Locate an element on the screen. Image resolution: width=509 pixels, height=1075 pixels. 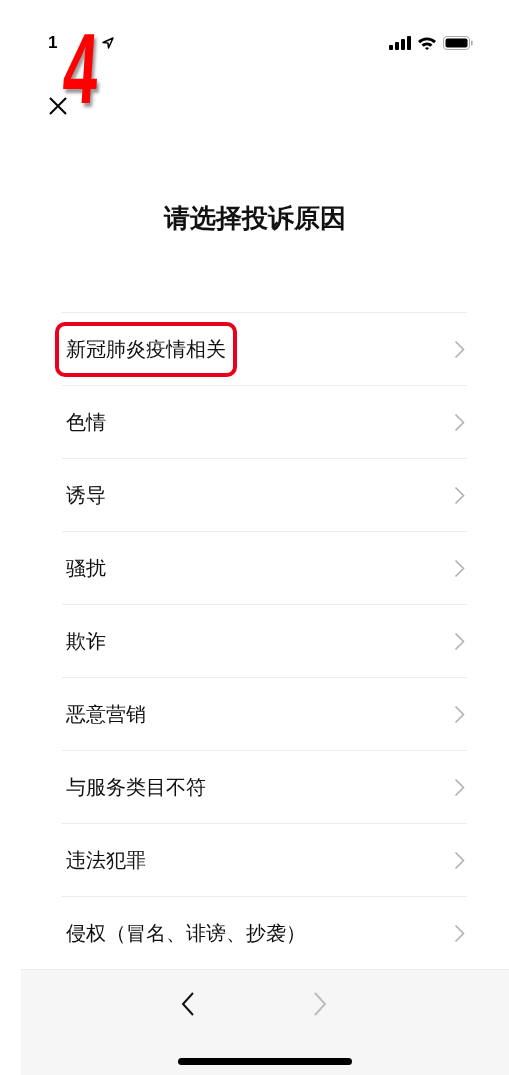
reason-label: 色情 is located at coordinates (86, 422).